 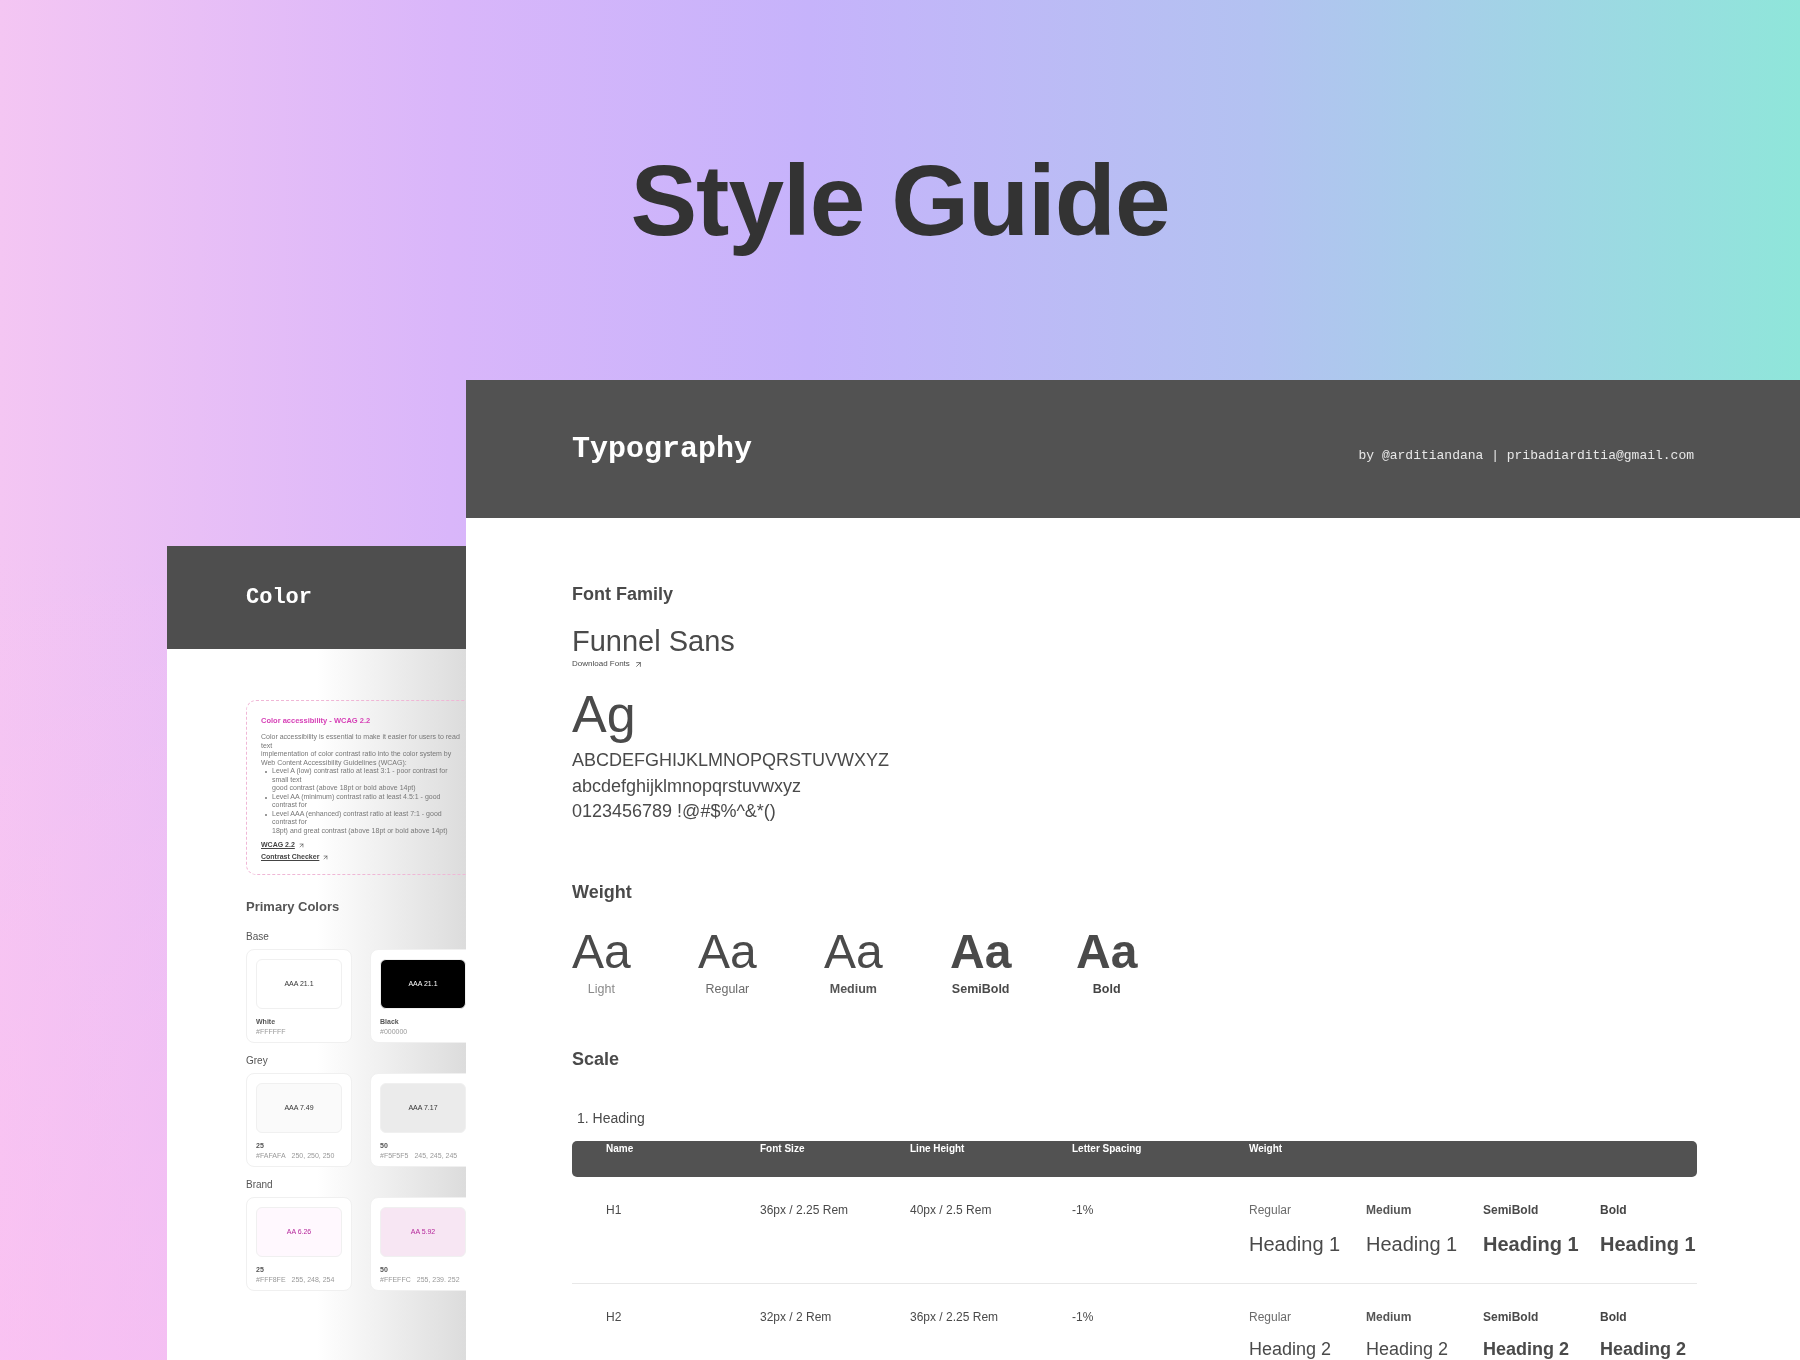 What do you see at coordinates (782, 1149) in the screenshot?
I see `column-header: Font Size` at bounding box center [782, 1149].